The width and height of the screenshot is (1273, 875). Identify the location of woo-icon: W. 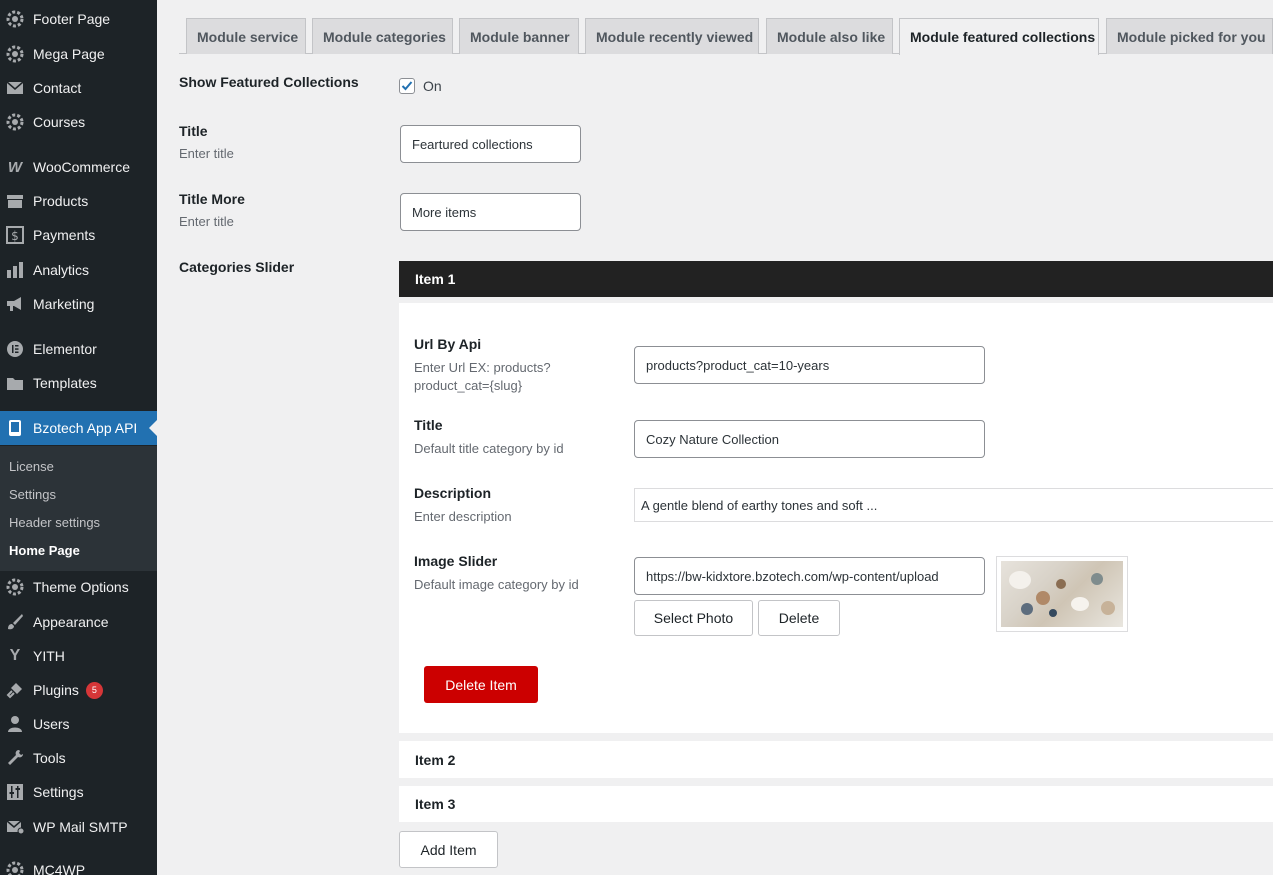
(15, 167).